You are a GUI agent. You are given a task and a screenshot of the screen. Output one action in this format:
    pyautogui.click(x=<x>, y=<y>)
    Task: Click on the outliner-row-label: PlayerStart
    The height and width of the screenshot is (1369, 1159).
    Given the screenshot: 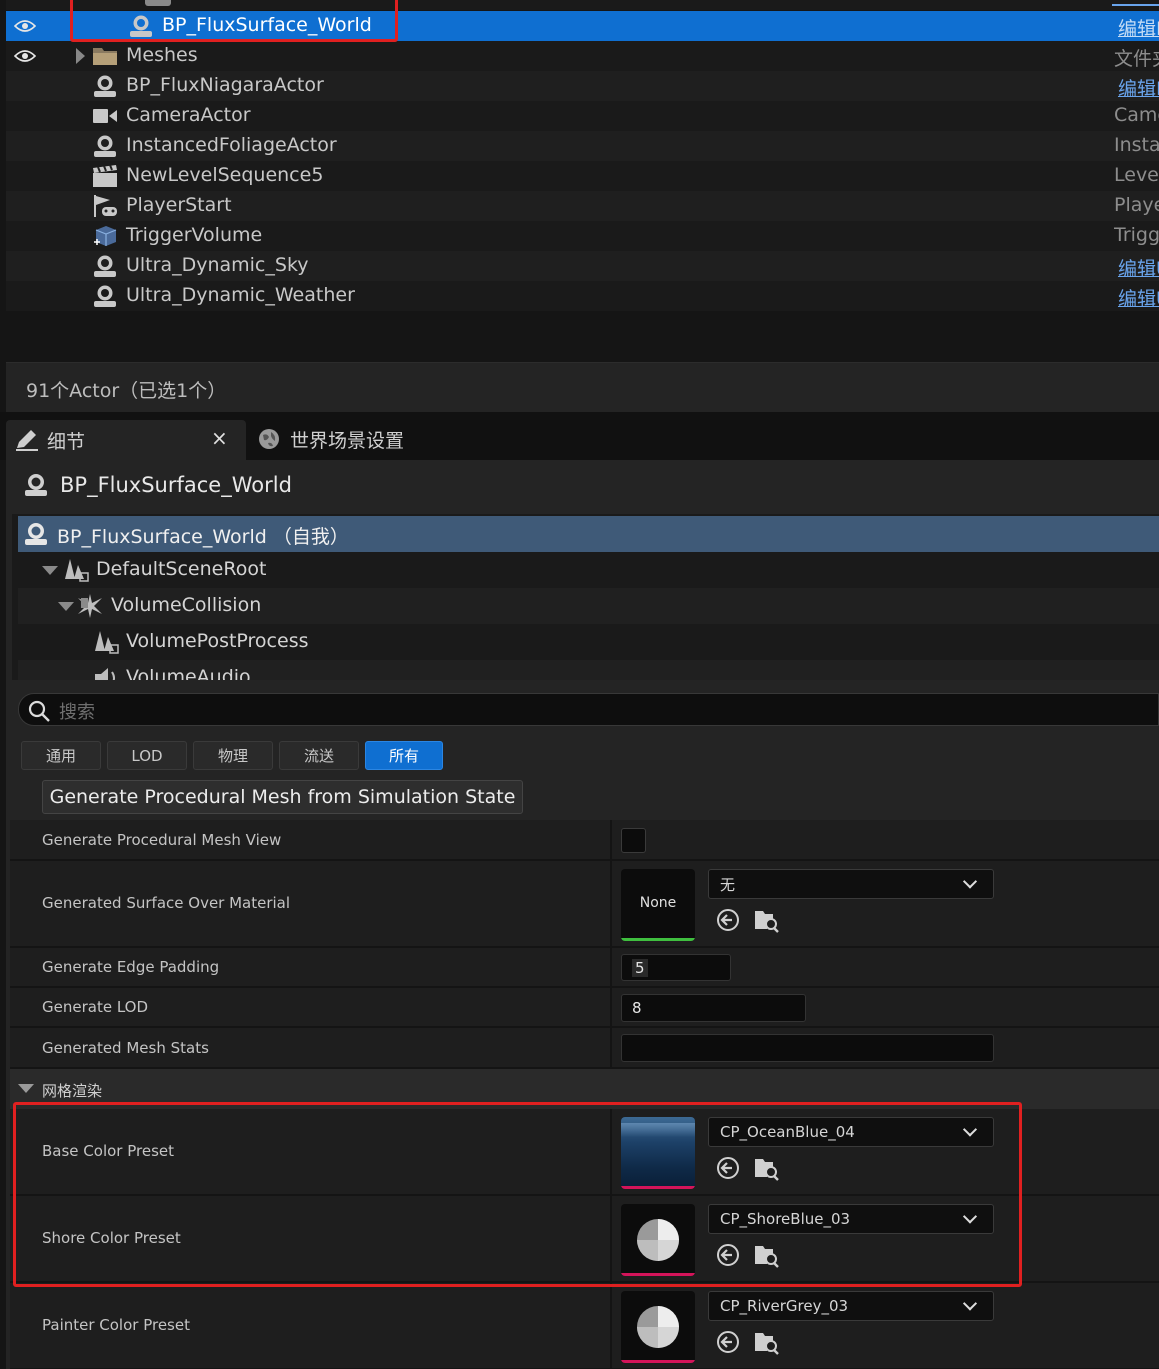 What is the action you would take?
    pyautogui.click(x=179, y=205)
    